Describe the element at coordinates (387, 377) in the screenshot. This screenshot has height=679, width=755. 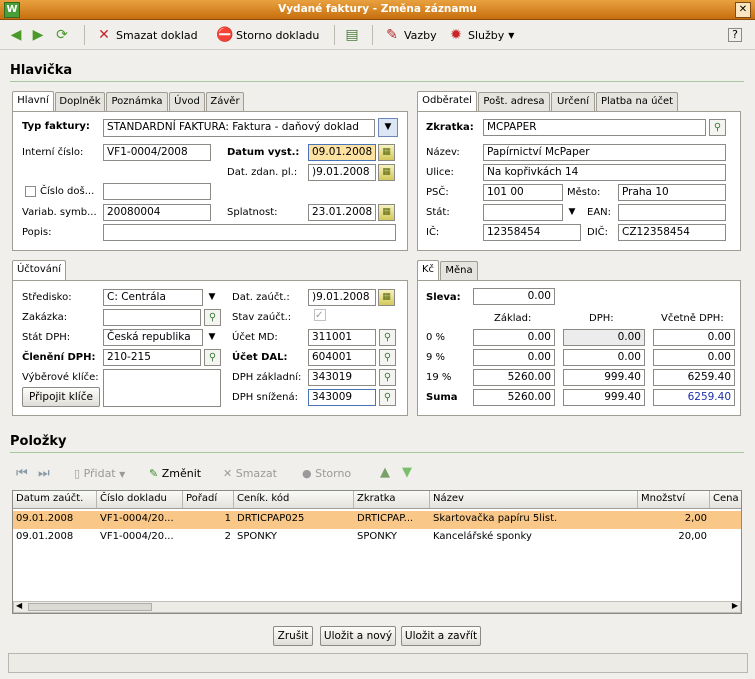
I see `vat-base-lookup-button: ⚲` at that location.